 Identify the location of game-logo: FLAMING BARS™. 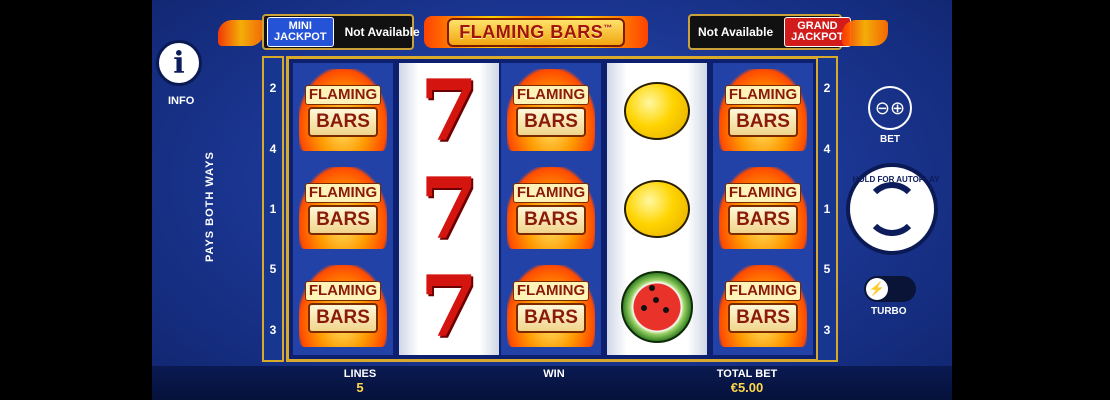
(536, 32).